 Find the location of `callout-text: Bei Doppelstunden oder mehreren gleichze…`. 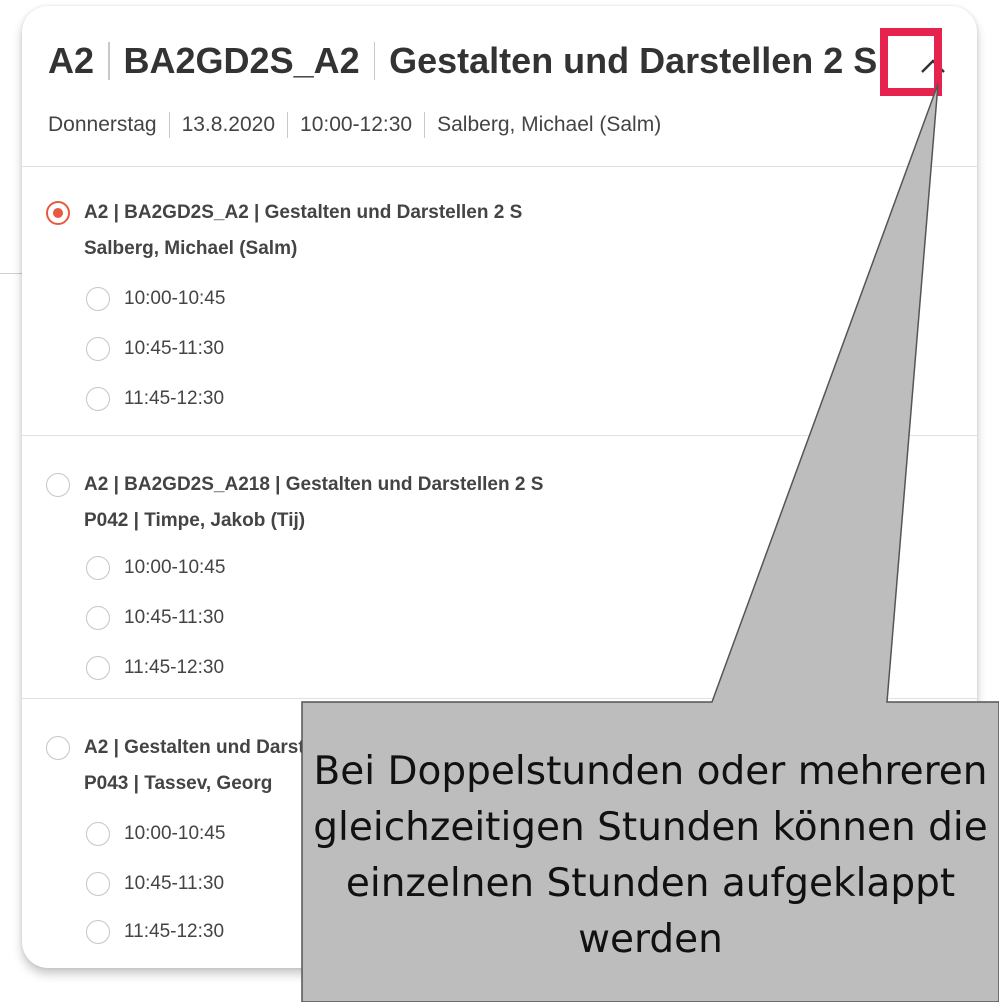

callout-text: Bei Doppelstunden oder mehreren gleichze… is located at coordinates (650, 855).